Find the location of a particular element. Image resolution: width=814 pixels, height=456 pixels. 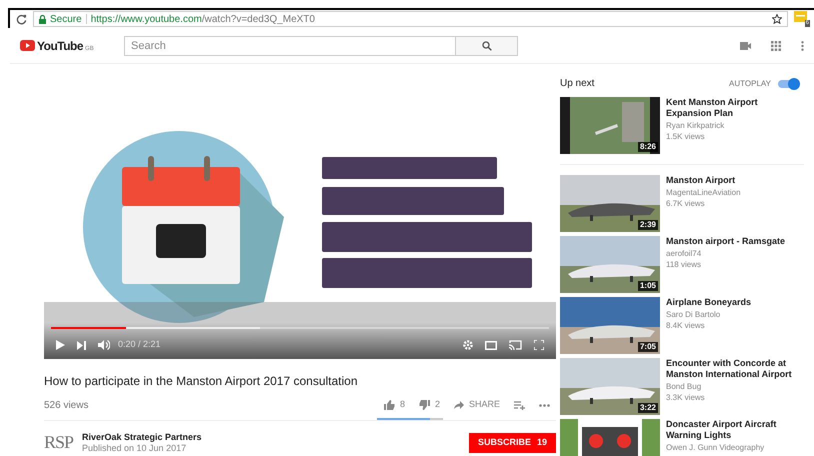

view-count: 118 views is located at coordinates (684, 264).